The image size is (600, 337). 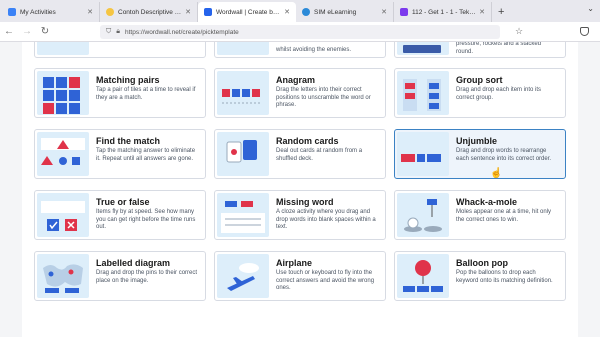 What do you see at coordinates (584, 31) in the screenshot?
I see `pocket-icon` at bounding box center [584, 31].